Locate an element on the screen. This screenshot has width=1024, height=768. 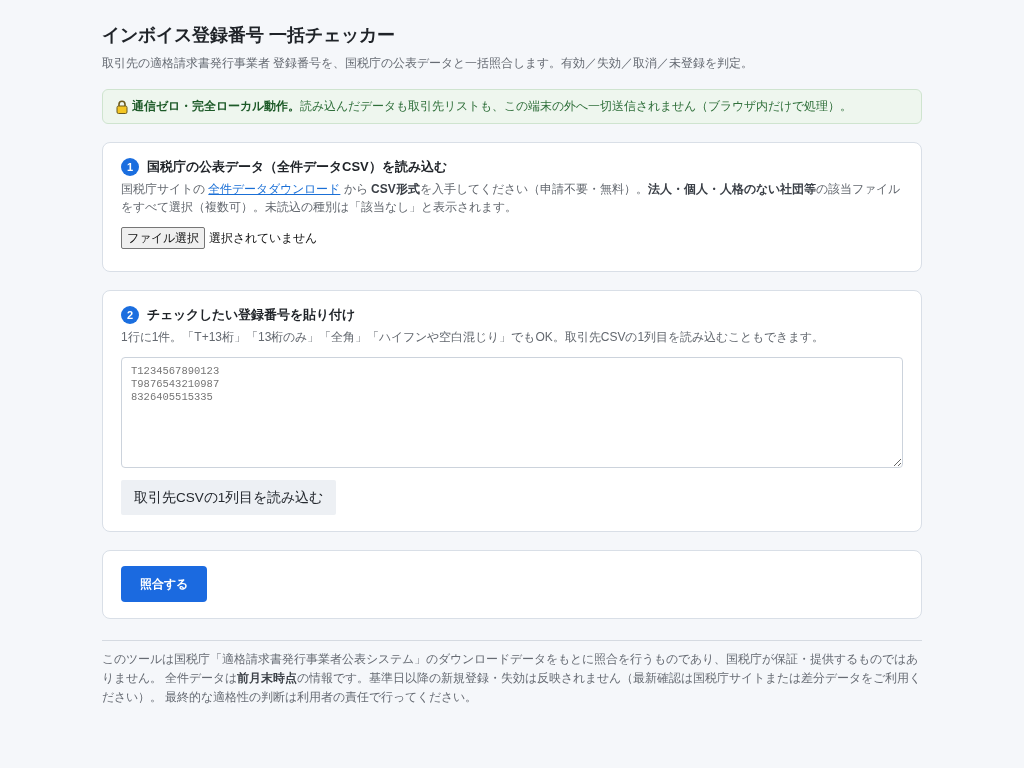
step-number: 1 is located at coordinates (130, 167).